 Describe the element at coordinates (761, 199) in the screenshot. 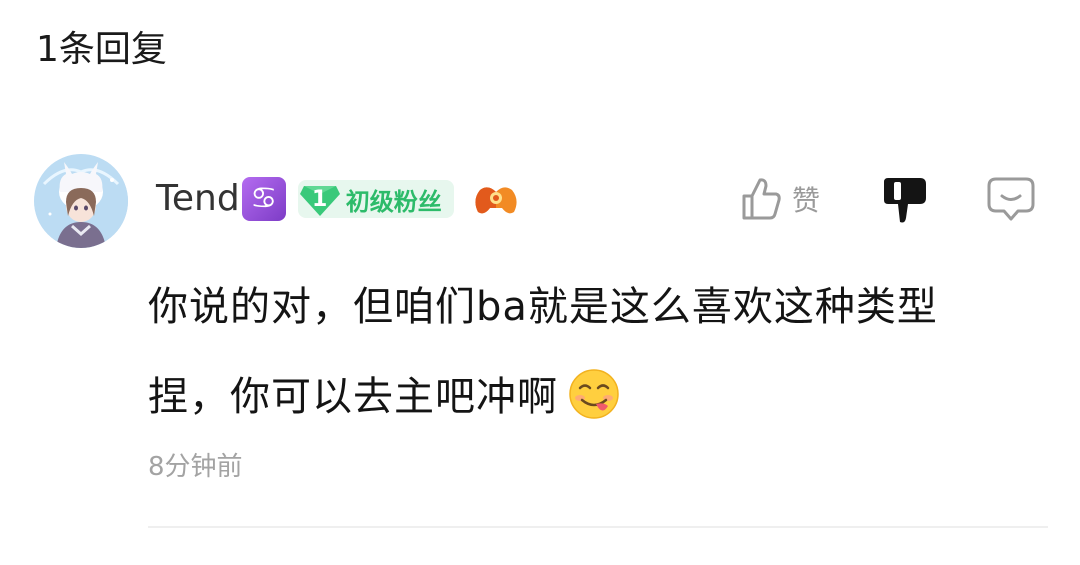

I see `thumbs-up-icon` at that location.